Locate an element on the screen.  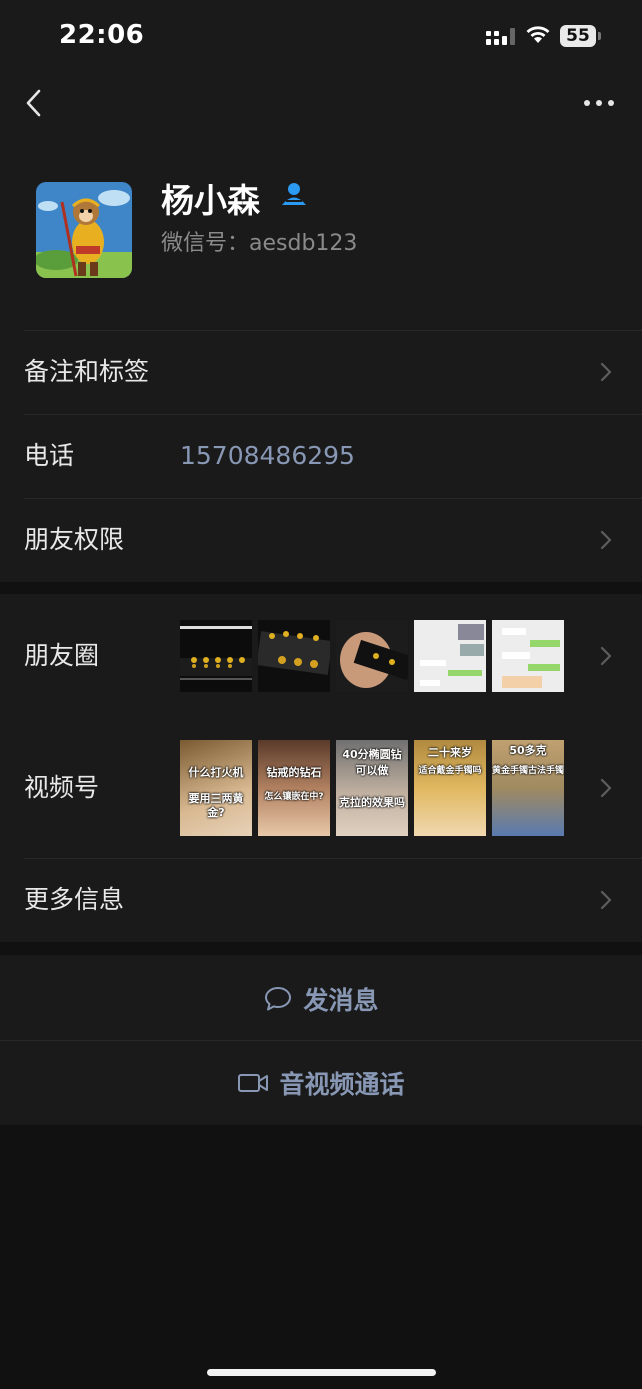
thumbnail-caption: 怎么镶嵌在中? is located at coordinates (294, 797).